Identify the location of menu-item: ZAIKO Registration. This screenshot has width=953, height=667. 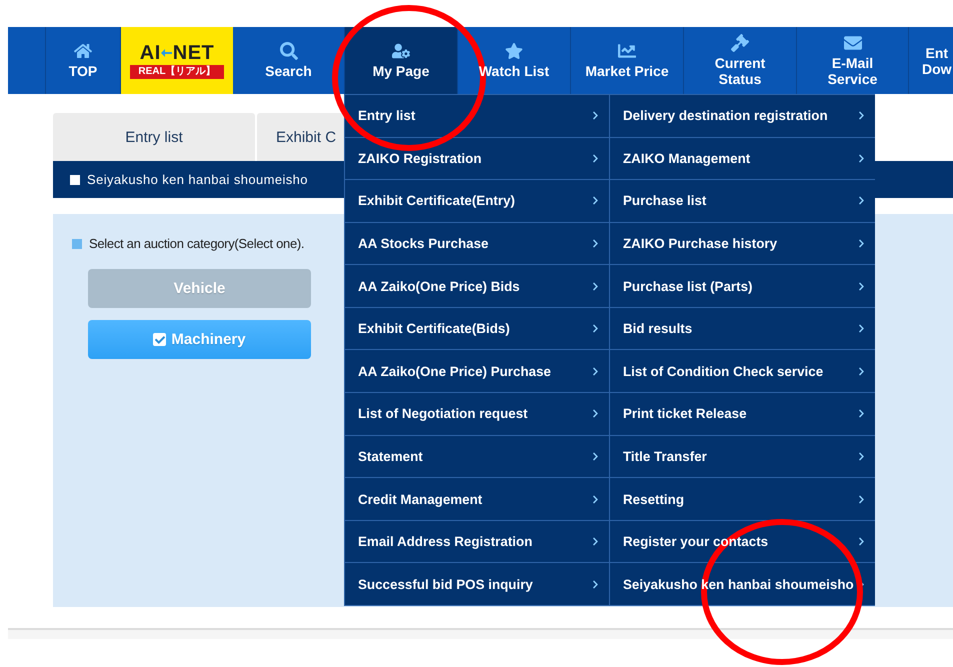
(477, 159).